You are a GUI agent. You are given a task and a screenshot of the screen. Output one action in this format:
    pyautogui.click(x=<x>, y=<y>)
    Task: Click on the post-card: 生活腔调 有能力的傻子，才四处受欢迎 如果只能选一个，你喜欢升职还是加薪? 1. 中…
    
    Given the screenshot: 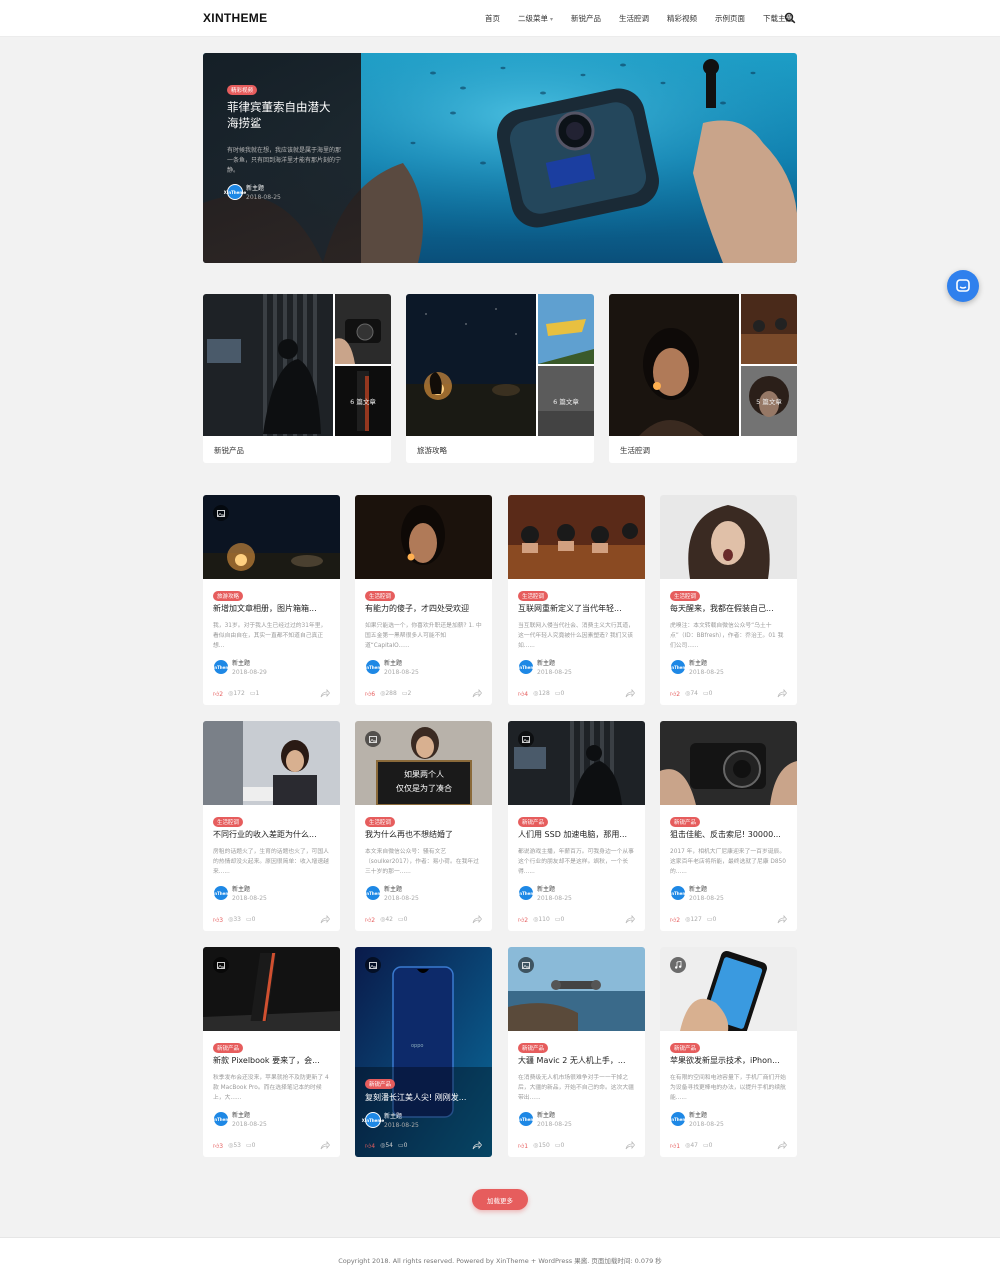 What is the action you would take?
    pyautogui.click(x=423, y=600)
    